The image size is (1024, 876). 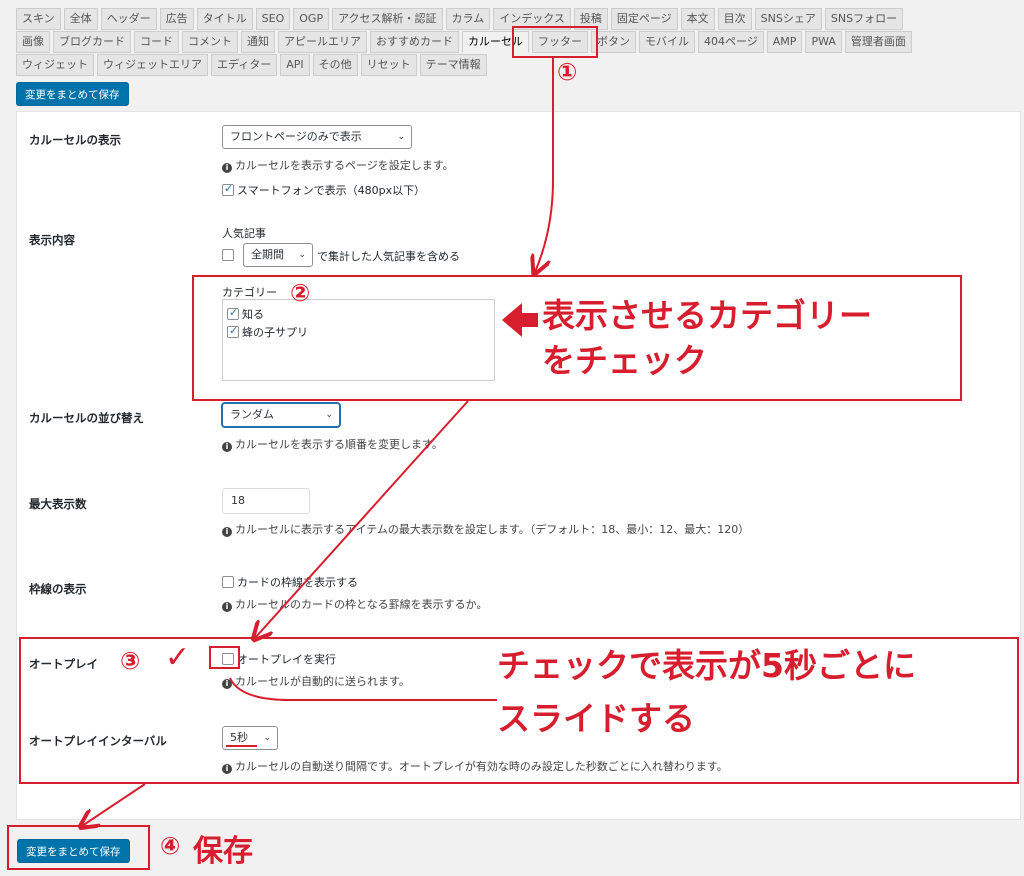 I want to click on arrow-category-indicator, so click(x=520, y=320).